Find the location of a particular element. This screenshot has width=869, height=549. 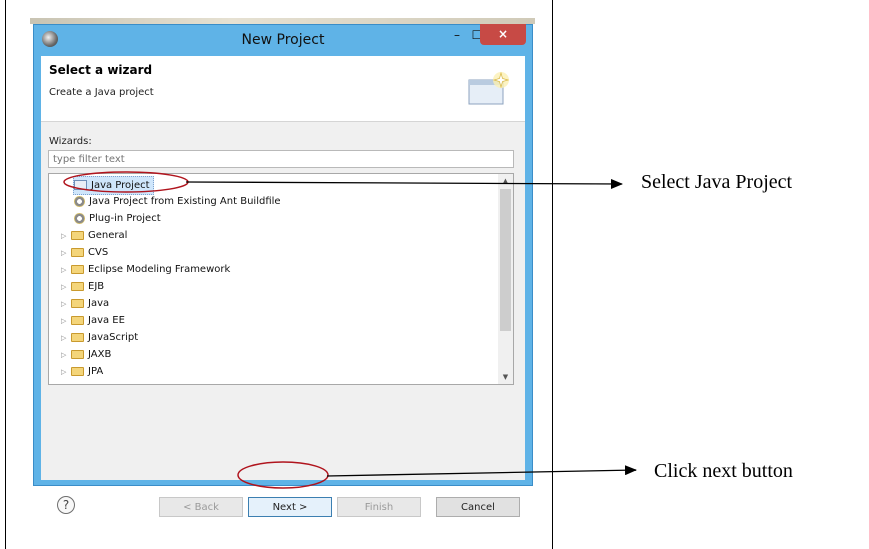

annotation-select-java-project: Select Java Project is located at coordinates (717, 182).